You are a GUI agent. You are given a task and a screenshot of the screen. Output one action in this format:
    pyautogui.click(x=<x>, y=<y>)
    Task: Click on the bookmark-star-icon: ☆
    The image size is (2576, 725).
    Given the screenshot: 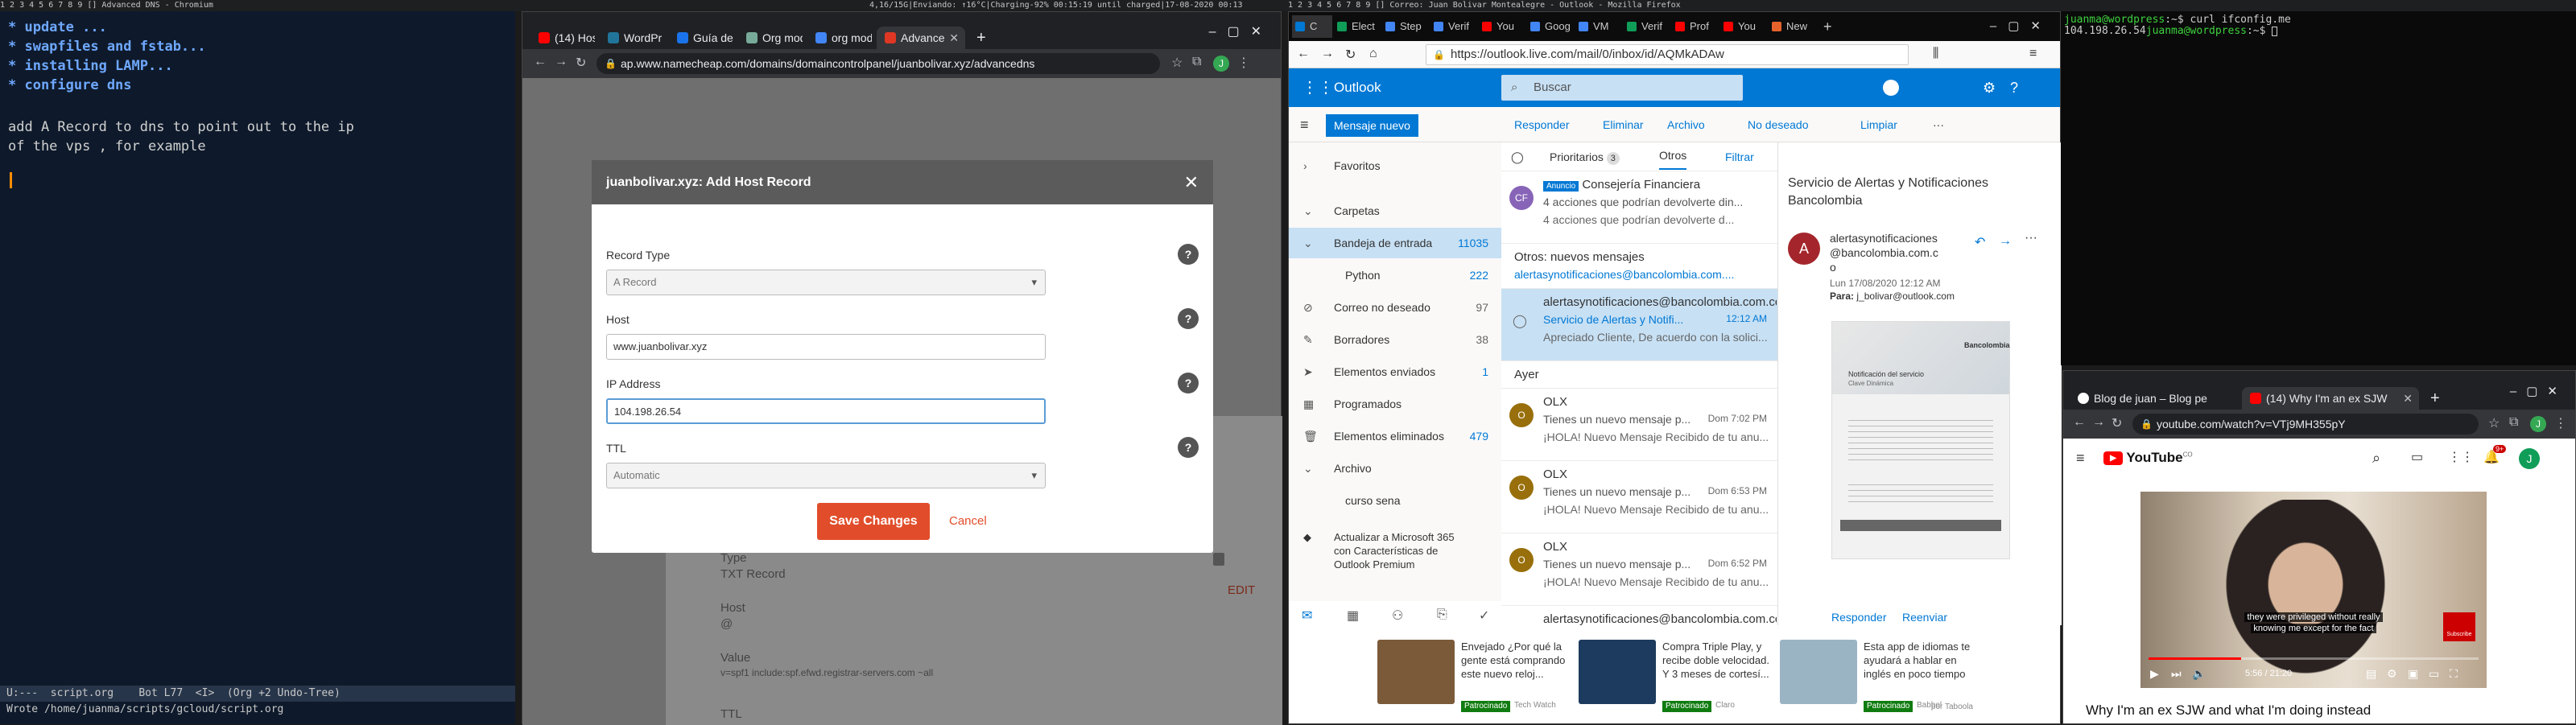 What is the action you would take?
    pyautogui.click(x=1177, y=63)
    